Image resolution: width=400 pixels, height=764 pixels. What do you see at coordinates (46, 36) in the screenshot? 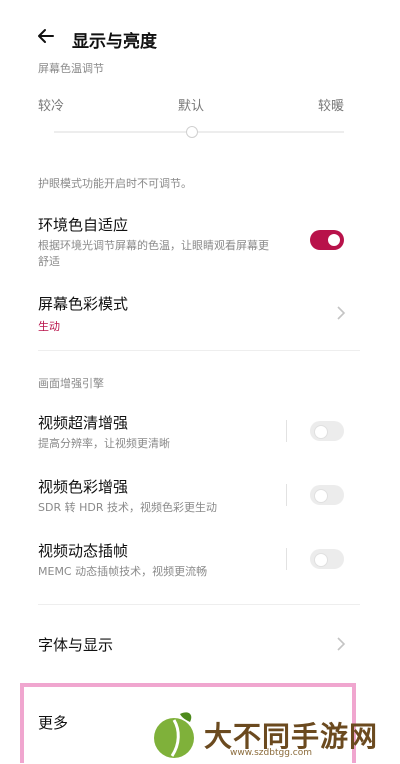
I see `back-arrow-icon` at bounding box center [46, 36].